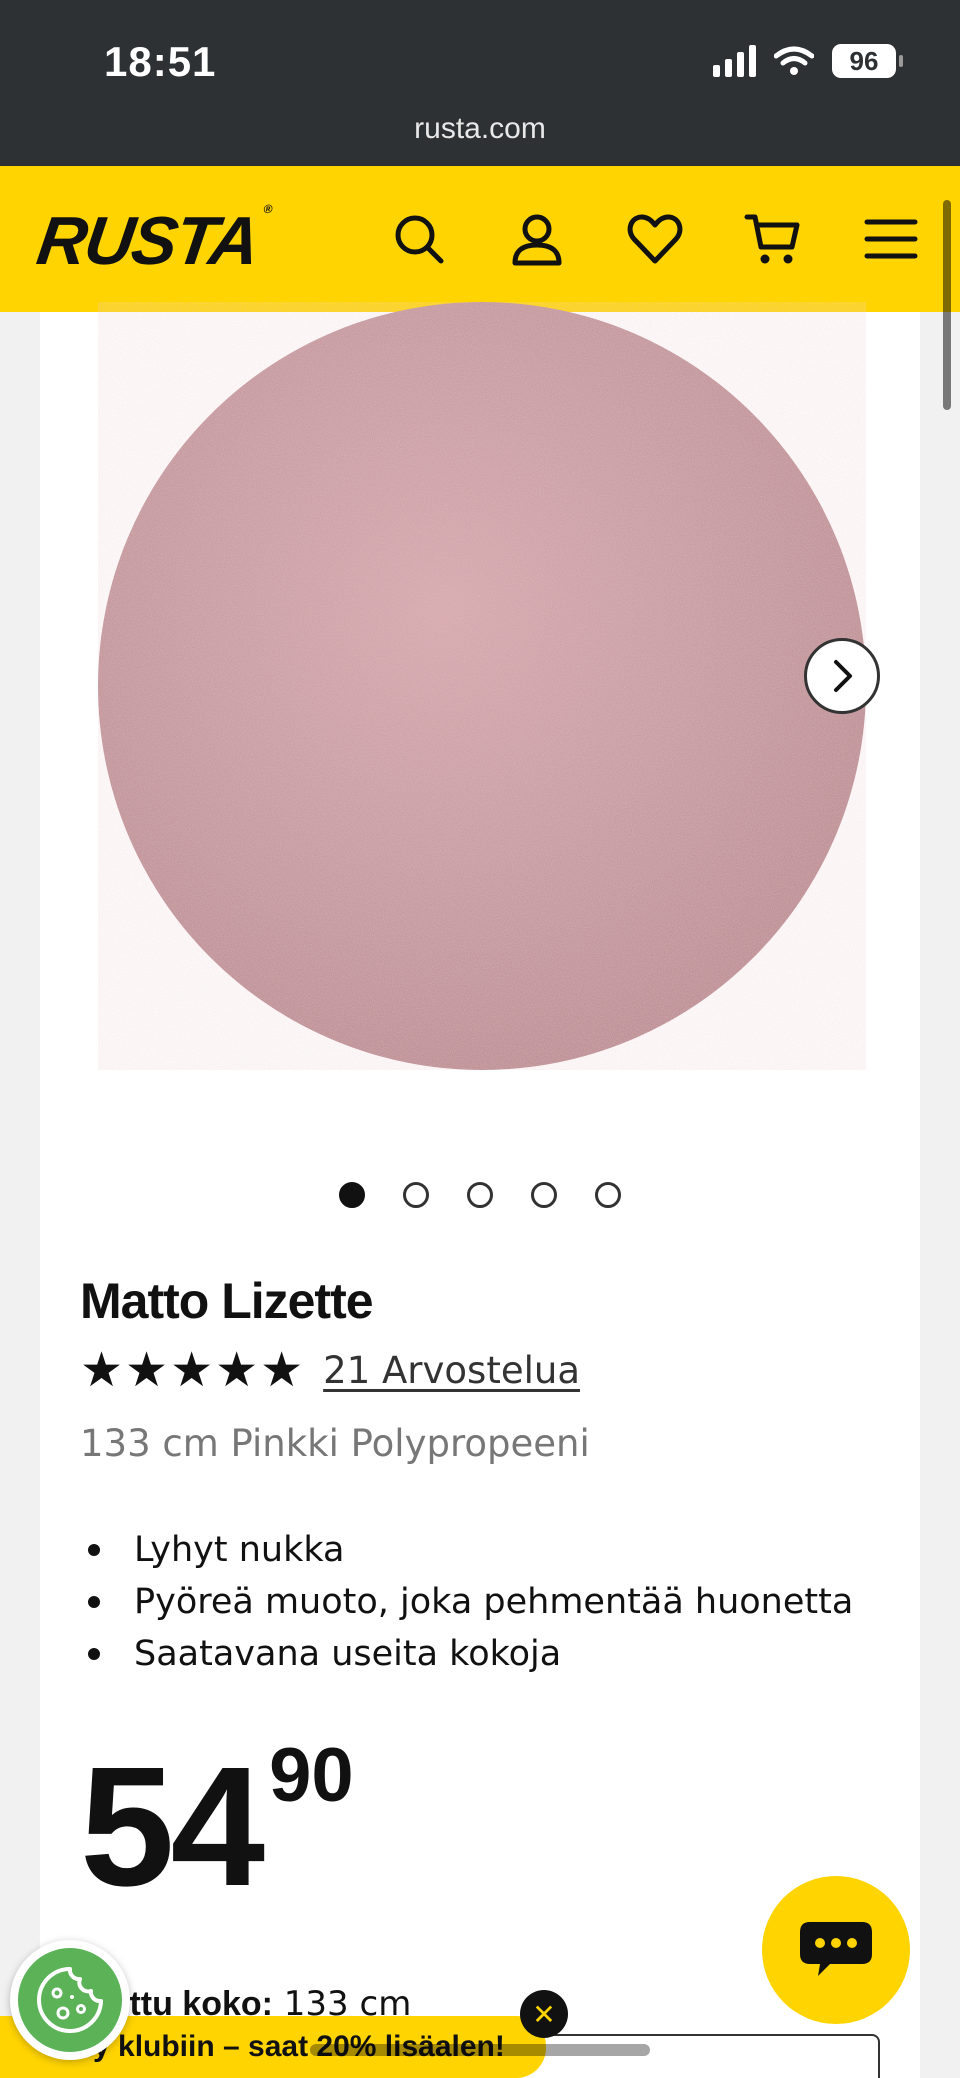 This screenshot has height=2078, width=960. I want to click on status-bar: 18:51 96 rusta.com, so click(480, 83).